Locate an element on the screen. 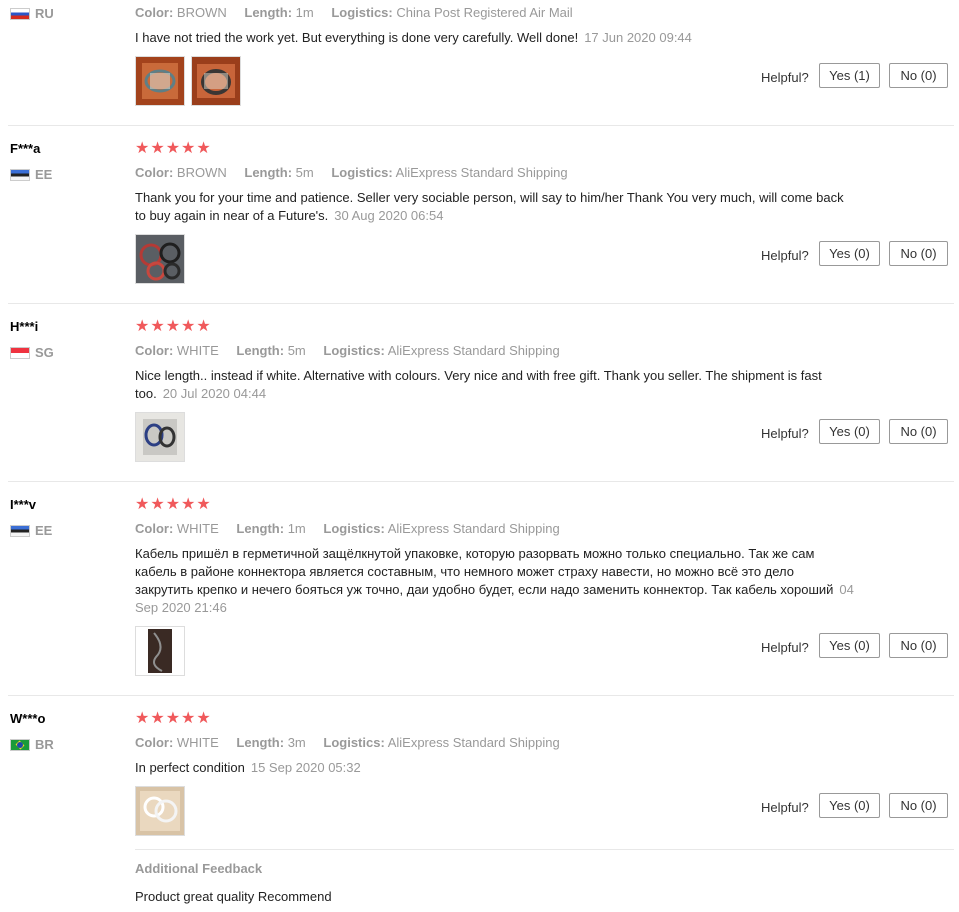  review-date: 20 Jul 2020 04:44 is located at coordinates (214, 393).